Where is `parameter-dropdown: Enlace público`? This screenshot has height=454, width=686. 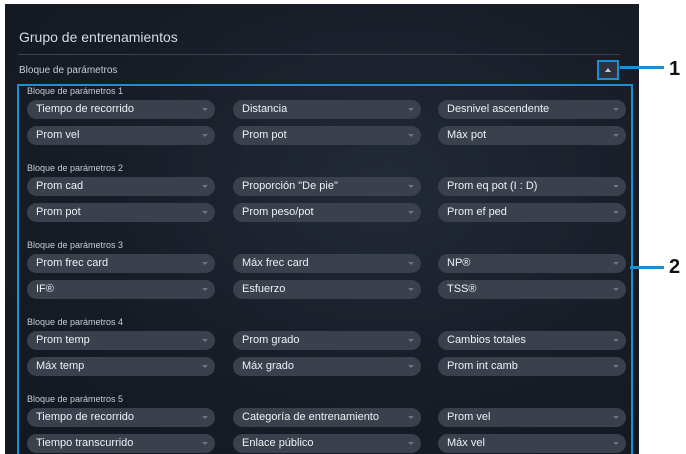 parameter-dropdown: Enlace público is located at coordinates (327, 443).